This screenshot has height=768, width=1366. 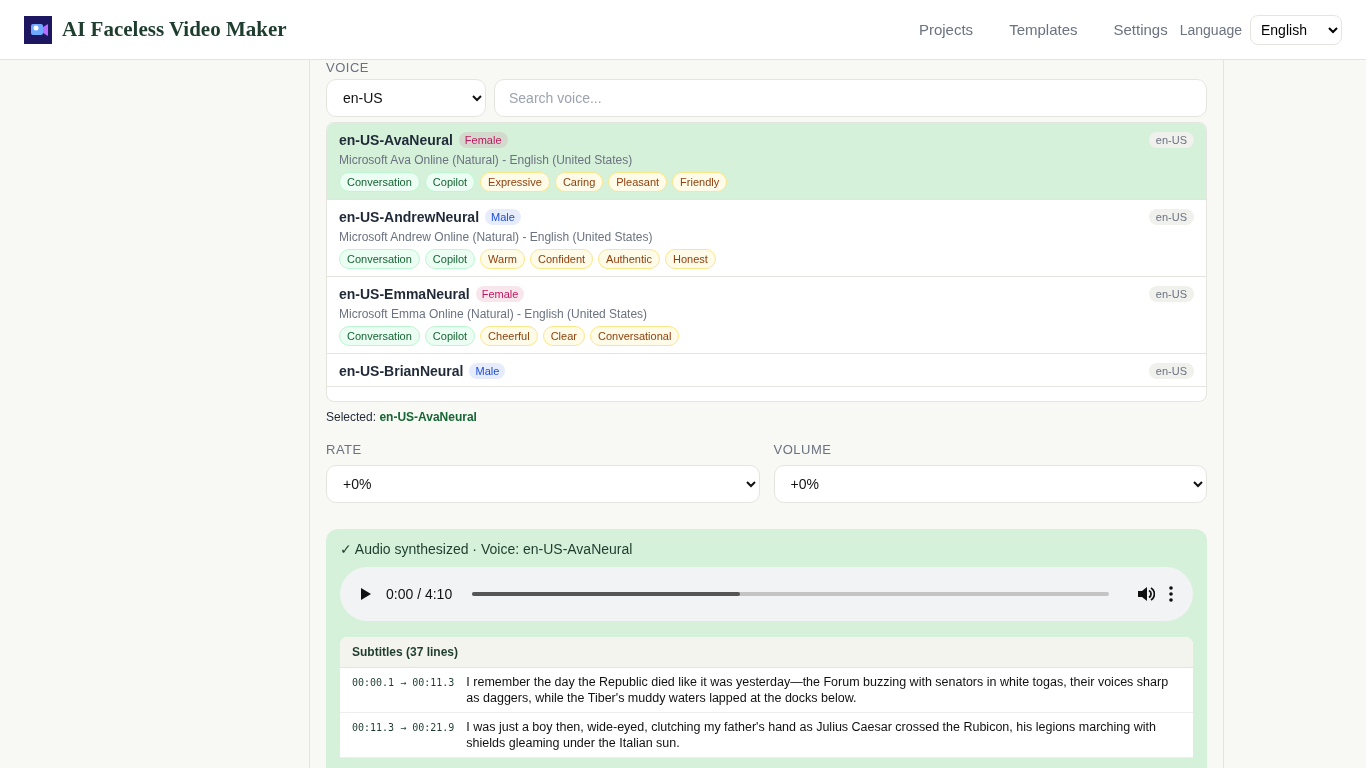 I want to click on subtitle-text: I remember the day the Republic died like it was yesterday—the Forum buzzing with senators in white togas, their voices sharp as daggers, while the Tiber's muddy waters lapped at the docks below., so click(x=818, y=690).